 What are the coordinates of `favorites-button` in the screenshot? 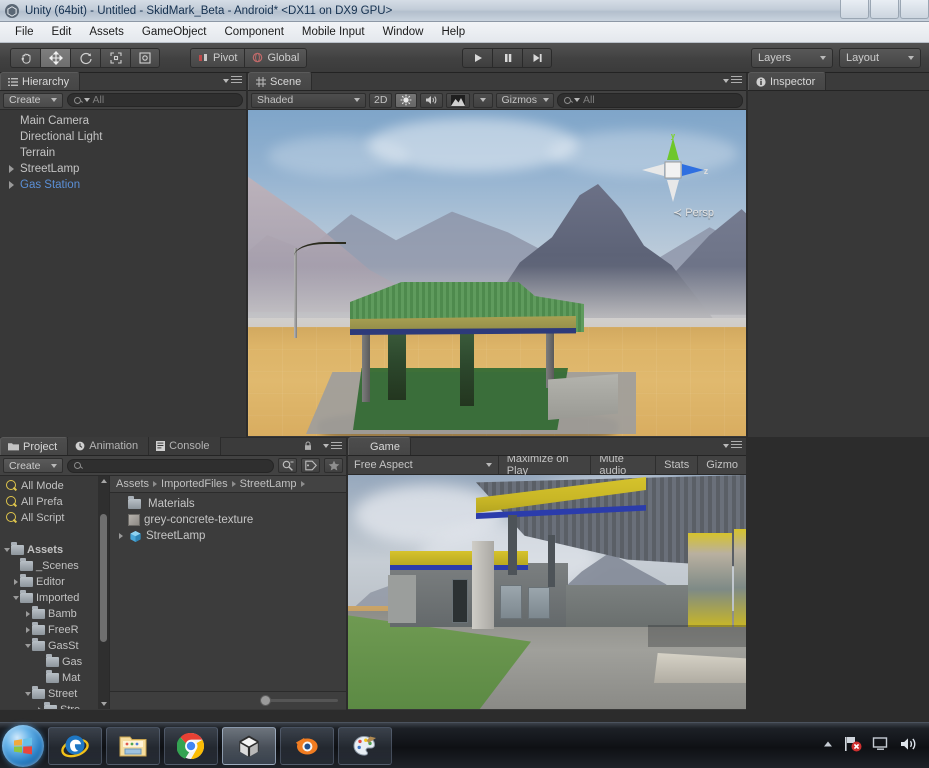 It's located at (333, 465).